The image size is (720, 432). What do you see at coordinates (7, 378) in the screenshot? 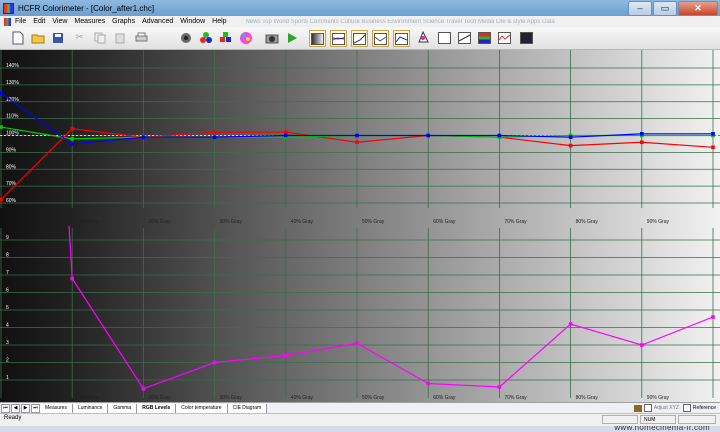
I see `y-tick-label: 1` at bounding box center [7, 378].